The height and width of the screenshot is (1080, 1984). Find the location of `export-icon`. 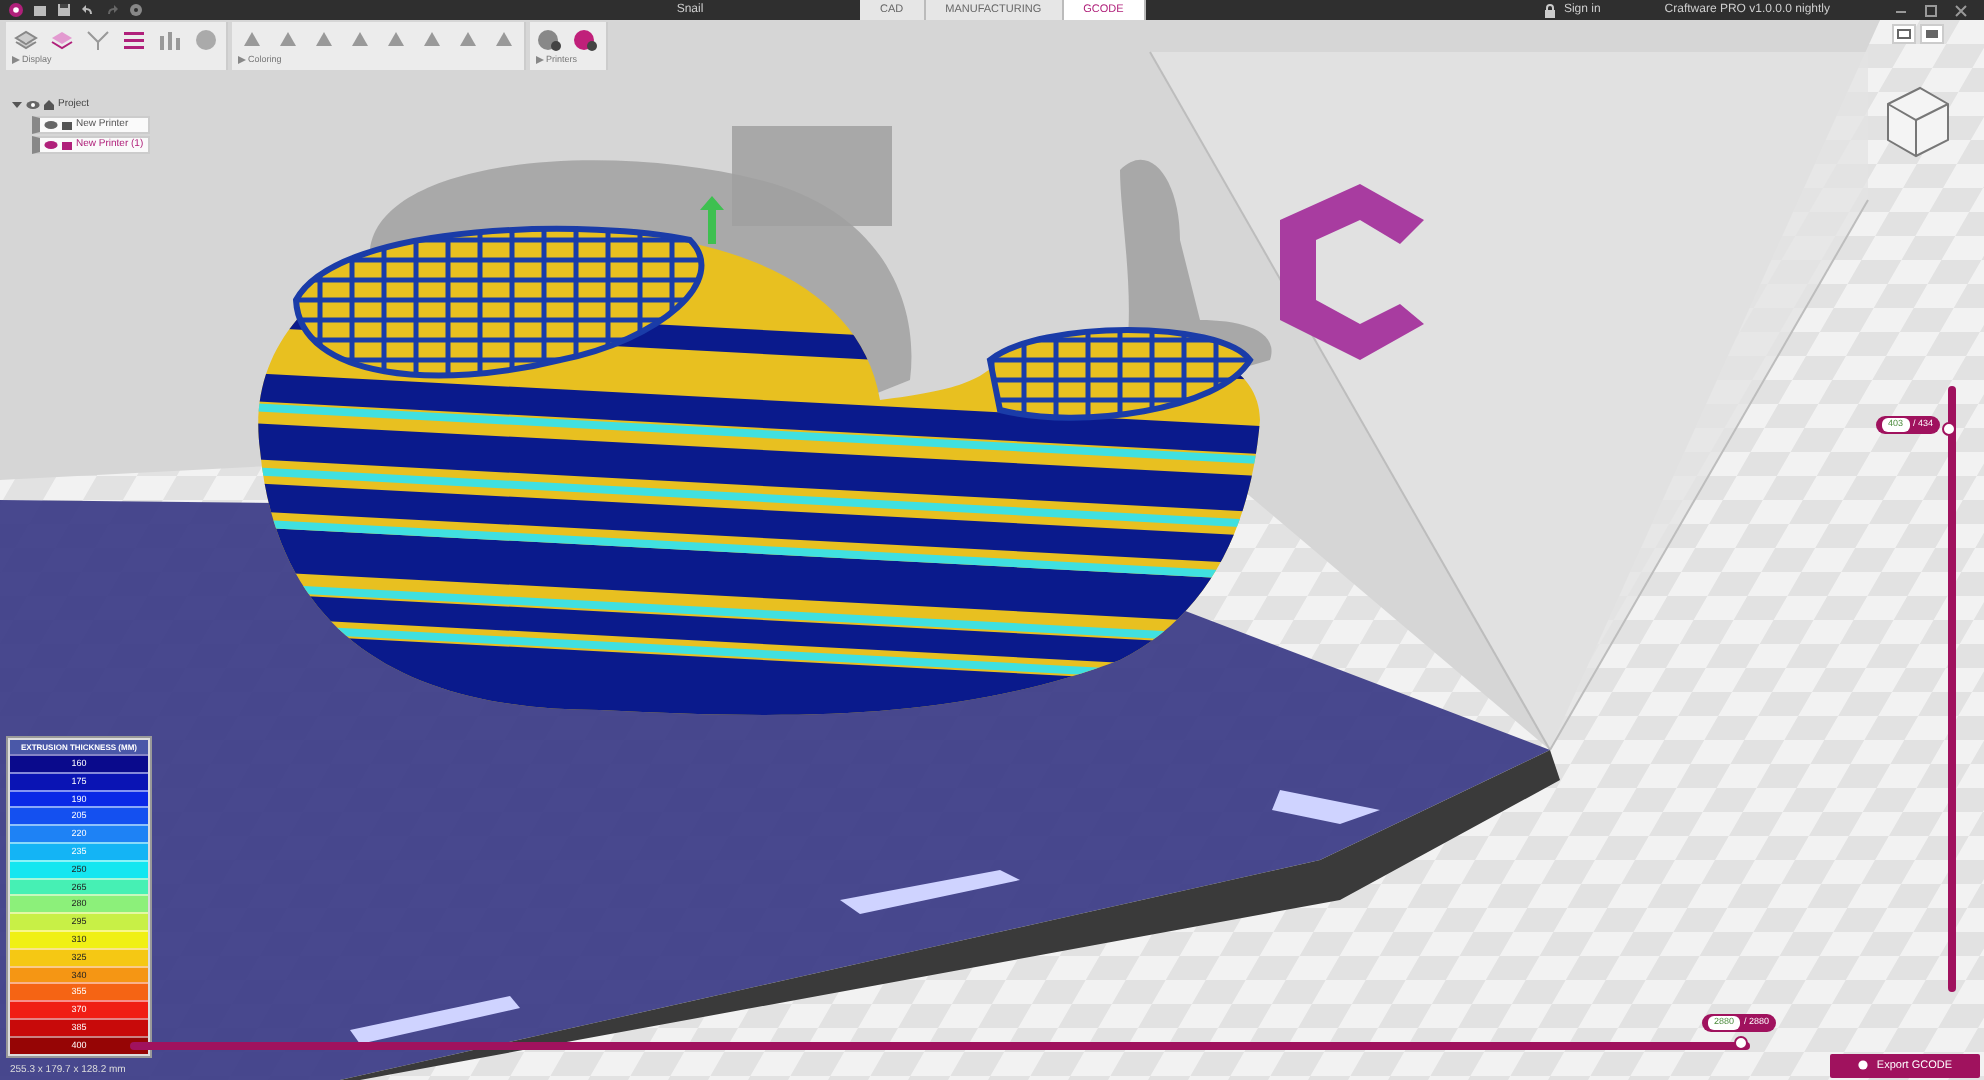

export-icon is located at coordinates (1863, 1065).